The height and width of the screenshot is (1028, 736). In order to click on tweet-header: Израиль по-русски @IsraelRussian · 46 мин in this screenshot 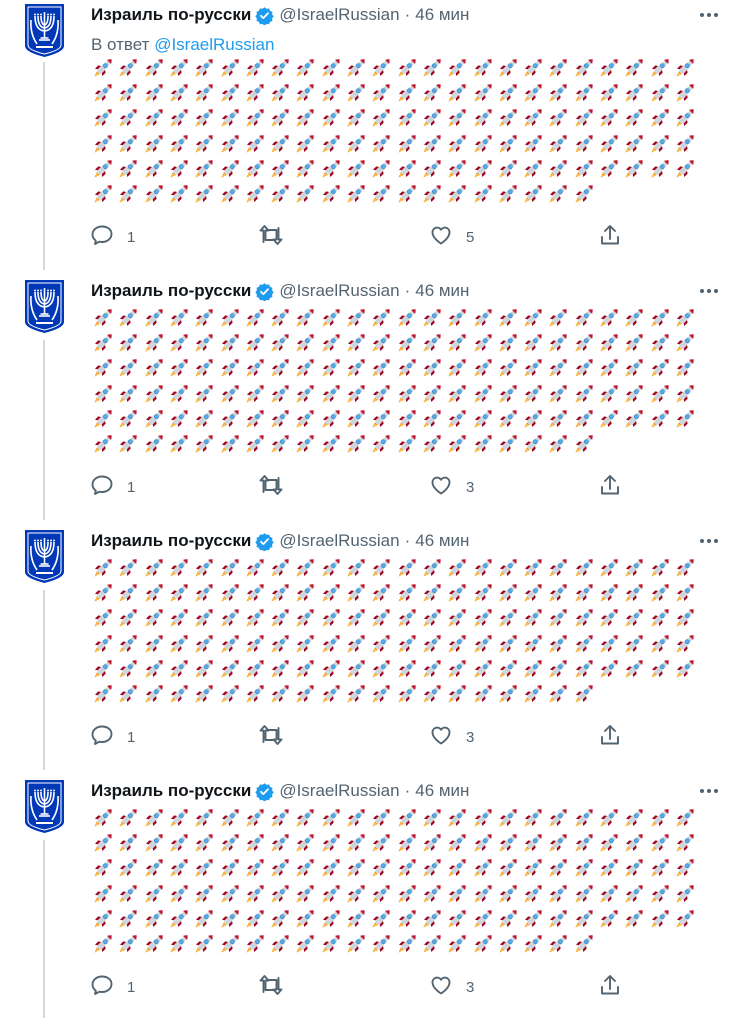, I will do `click(280, 15)`.